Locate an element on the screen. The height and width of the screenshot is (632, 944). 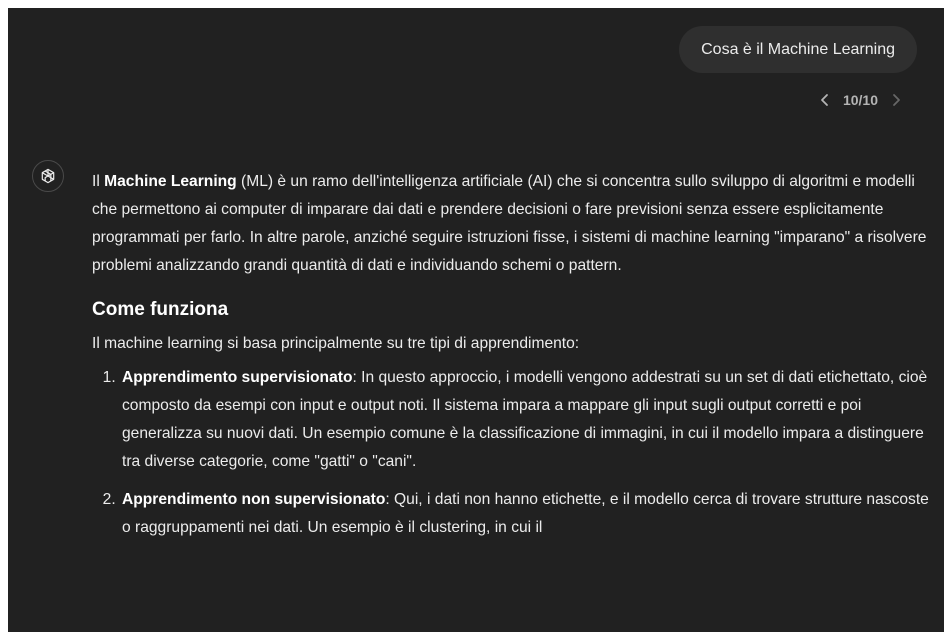
next-response-button is located at coordinates (896, 100).